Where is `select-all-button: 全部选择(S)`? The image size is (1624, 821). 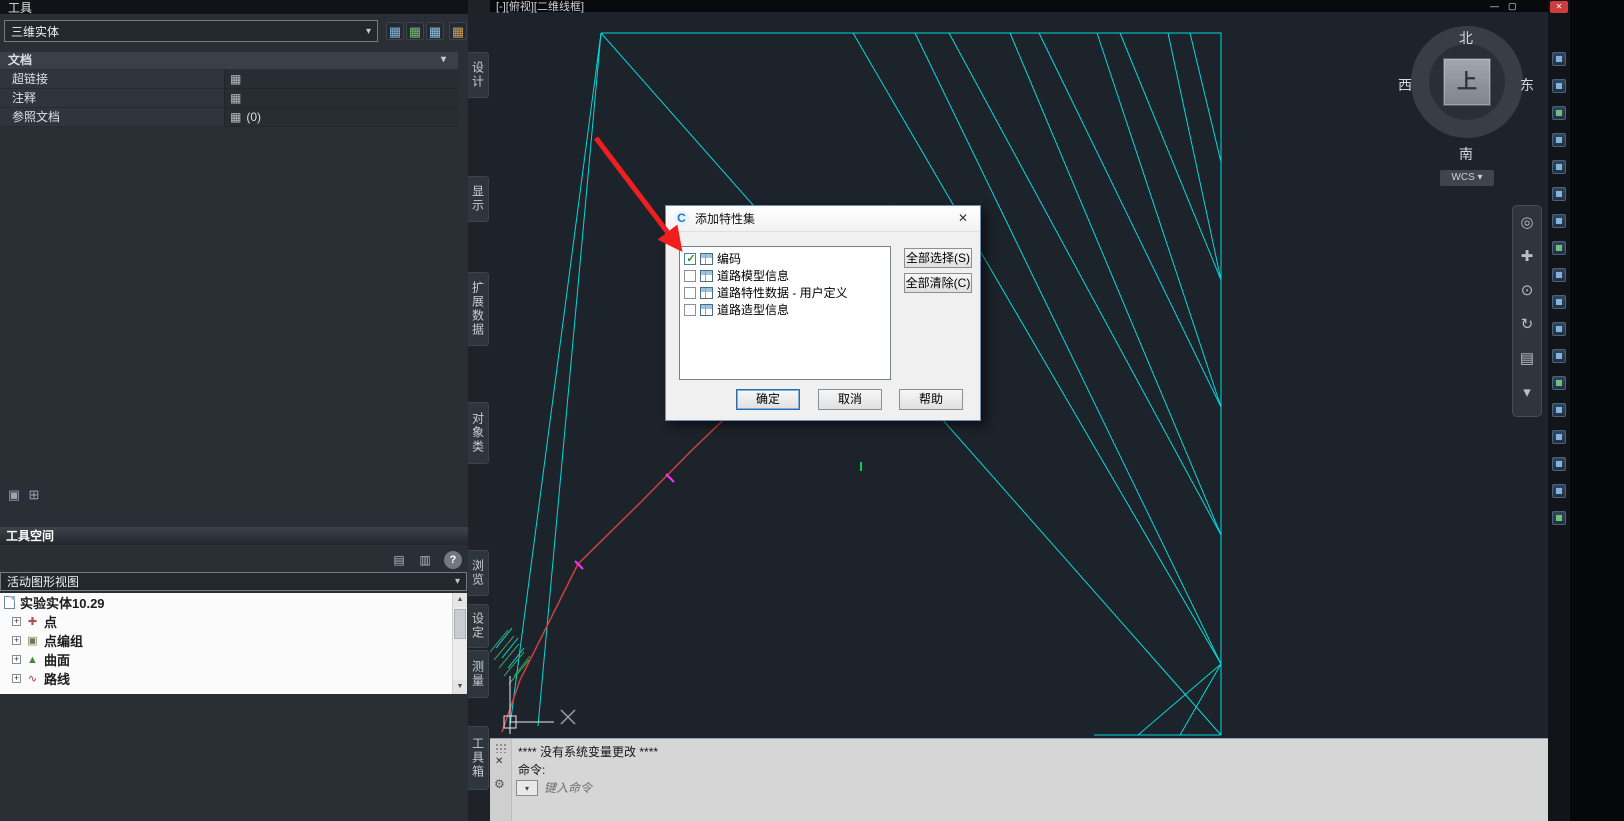 select-all-button: 全部选择(S) is located at coordinates (938, 258).